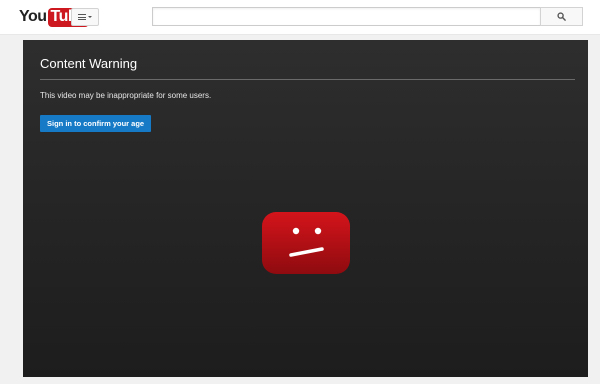 This screenshot has height=384, width=600. I want to click on search-button, so click(561, 16).